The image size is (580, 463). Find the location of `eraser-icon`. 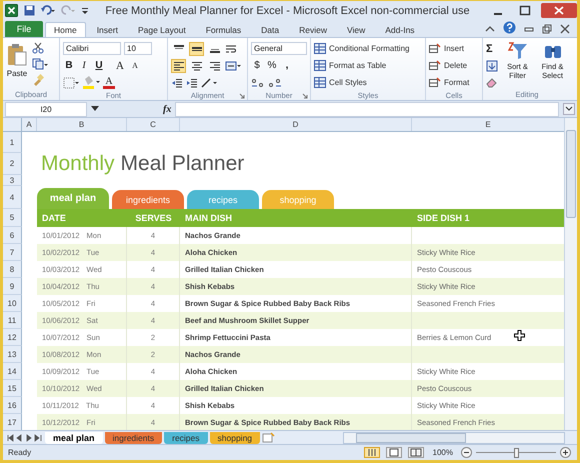

eraser-icon is located at coordinates (492, 82).